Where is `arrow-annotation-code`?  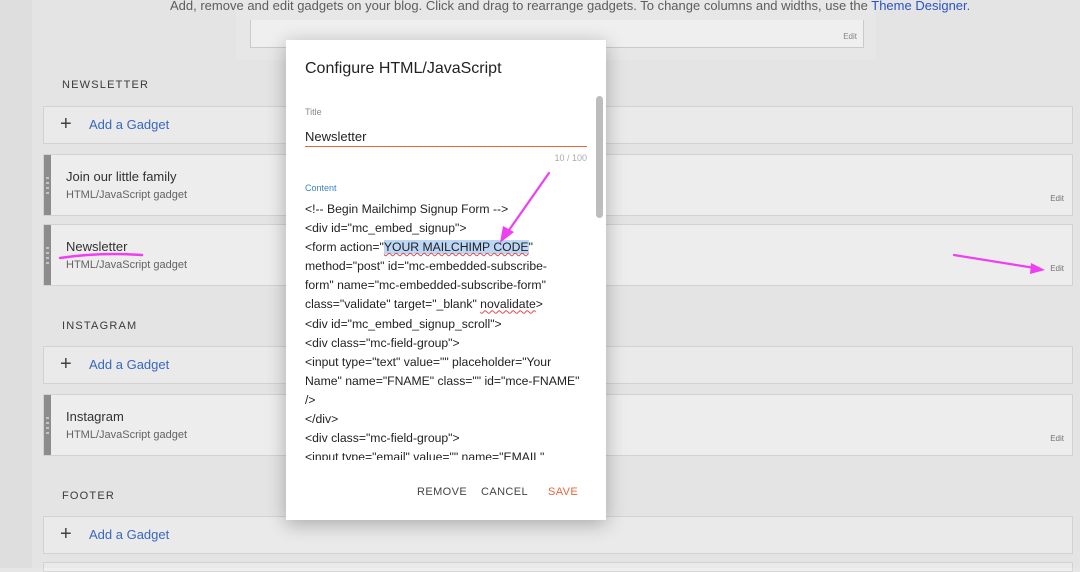 arrow-annotation-code is located at coordinates (528, 203).